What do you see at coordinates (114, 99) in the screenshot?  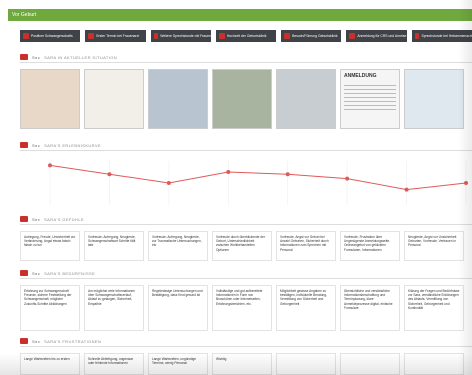 I see `doctor-photo` at bounding box center [114, 99].